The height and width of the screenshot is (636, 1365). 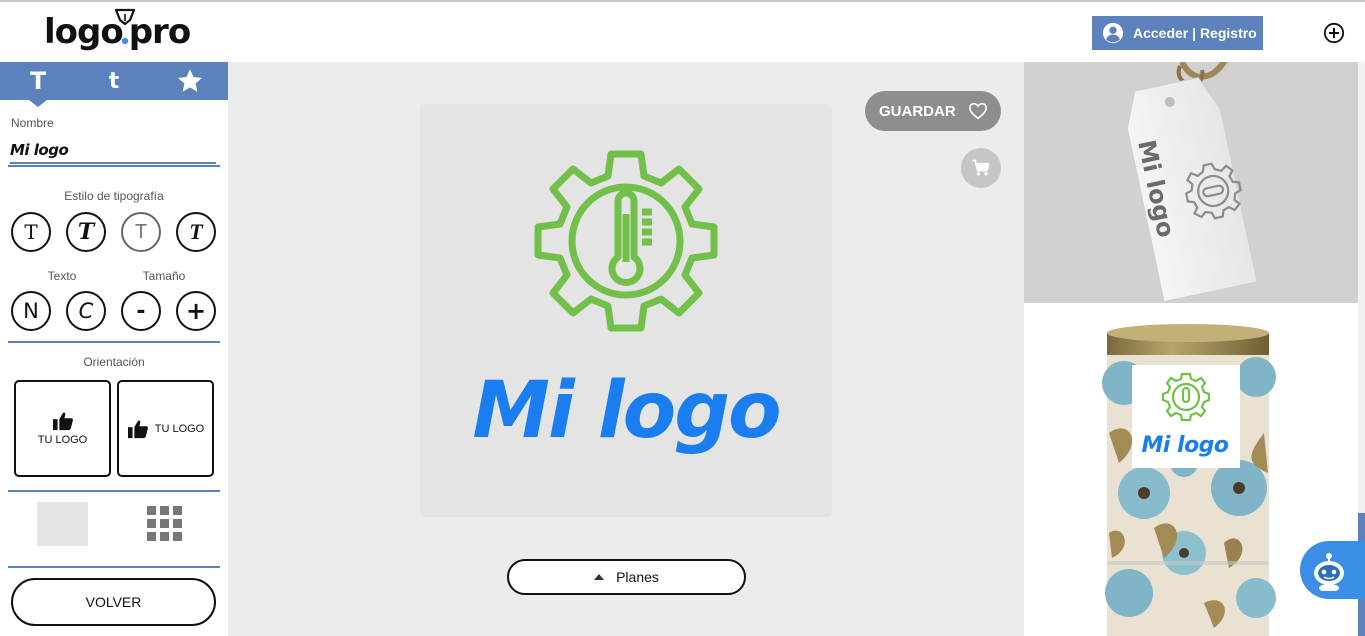 I want to click on text-normal-button: N, so click(x=31, y=311).